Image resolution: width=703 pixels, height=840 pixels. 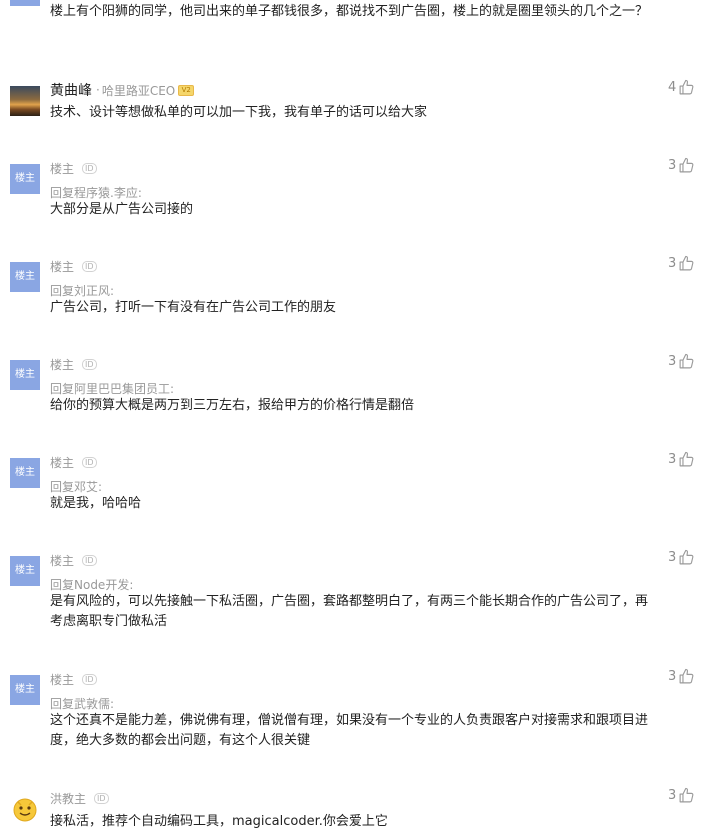 I want to click on username: 洪教主, so click(x=68, y=798).